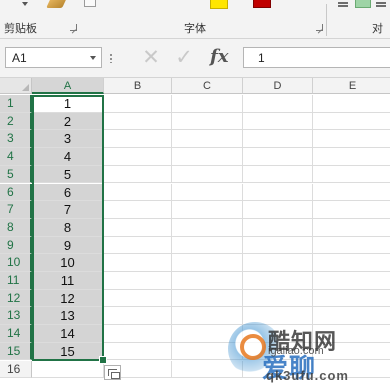  I want to click on cell-a9: 9, so click(68, 245).